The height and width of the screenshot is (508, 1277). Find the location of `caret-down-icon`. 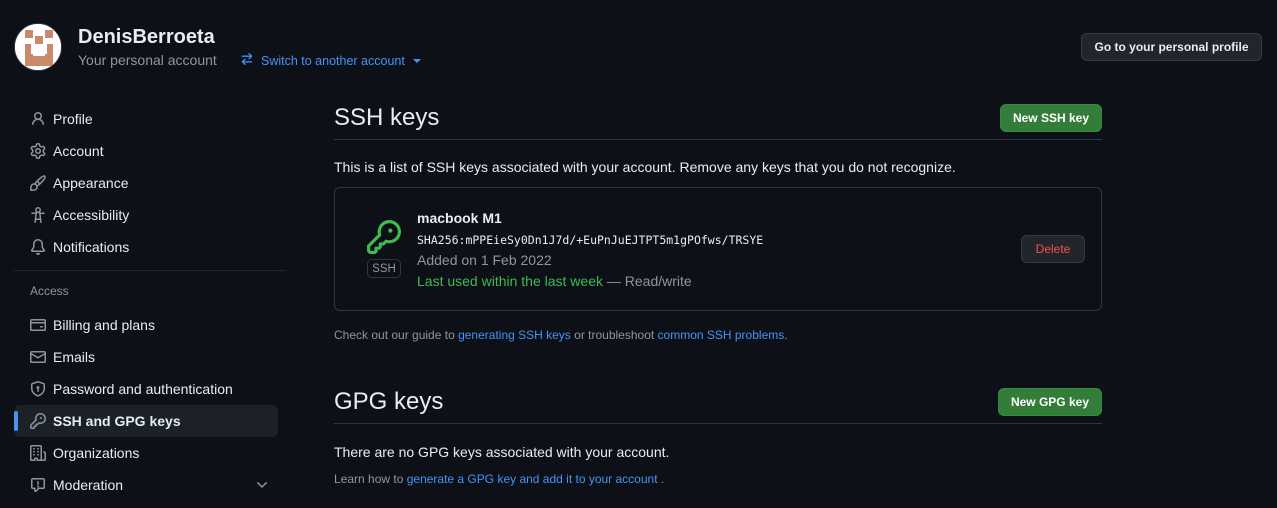

caret-down-icon is located at coordinates (416, 60).